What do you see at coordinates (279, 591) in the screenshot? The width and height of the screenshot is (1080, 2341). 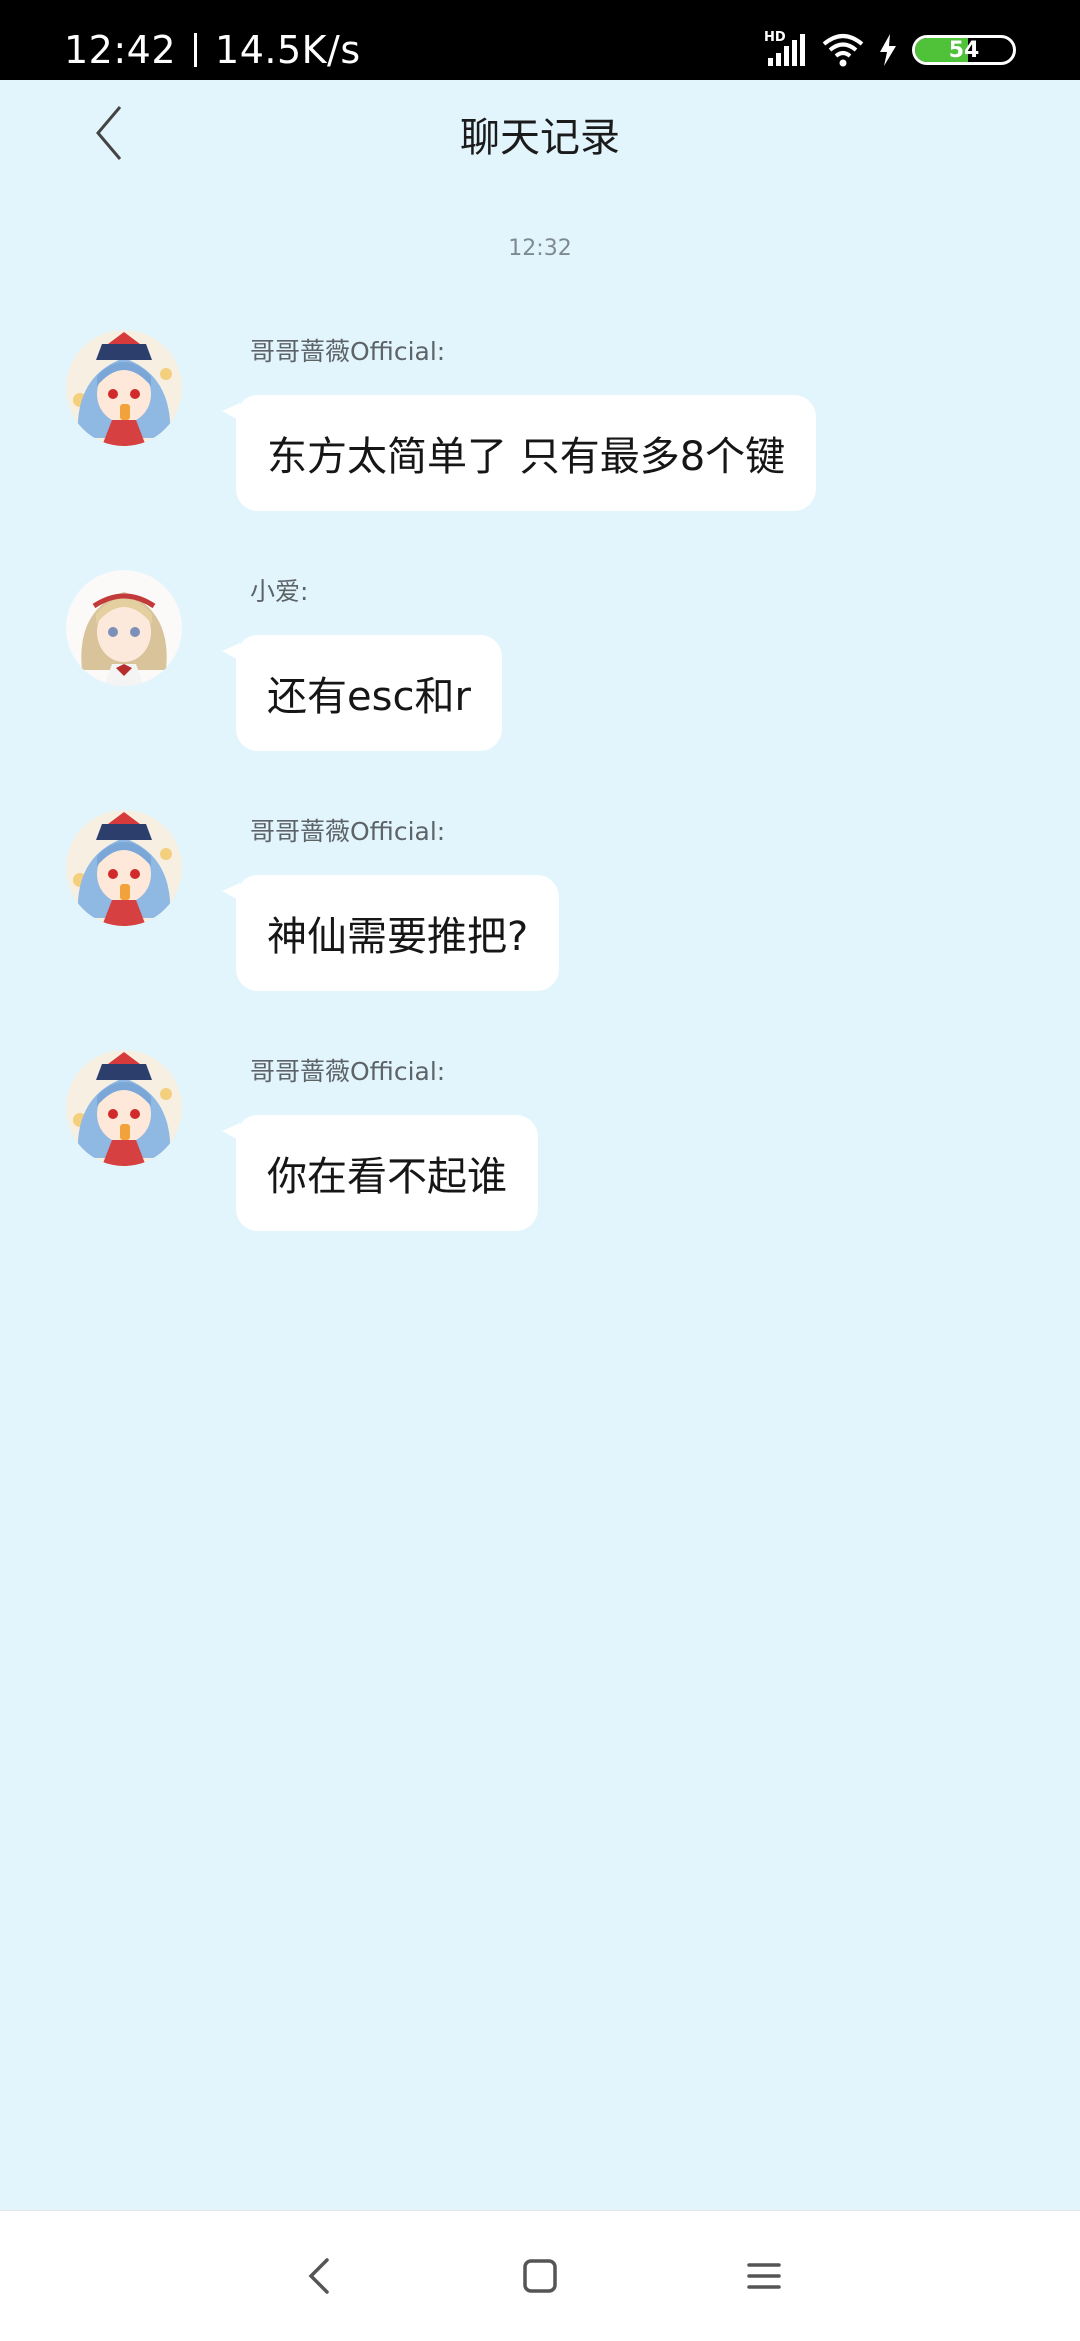 I see `sender-name: 小爱:` at bounding box center [279, 591].